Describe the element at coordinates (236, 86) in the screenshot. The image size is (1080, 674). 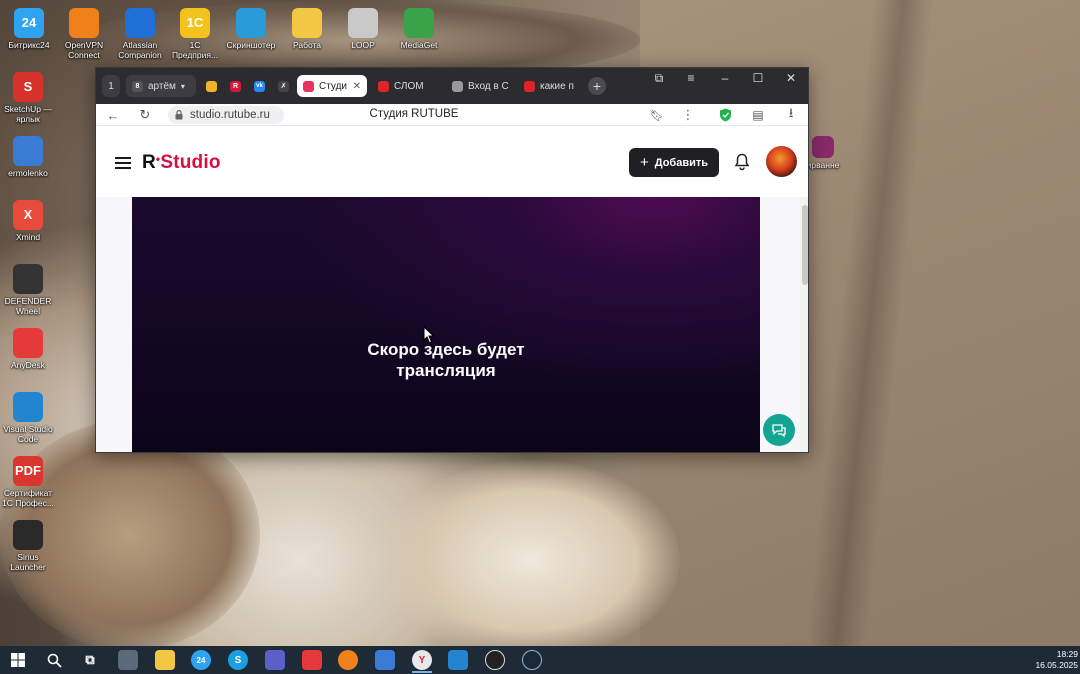
I see `tab-pinned-rutube: R` at that location.